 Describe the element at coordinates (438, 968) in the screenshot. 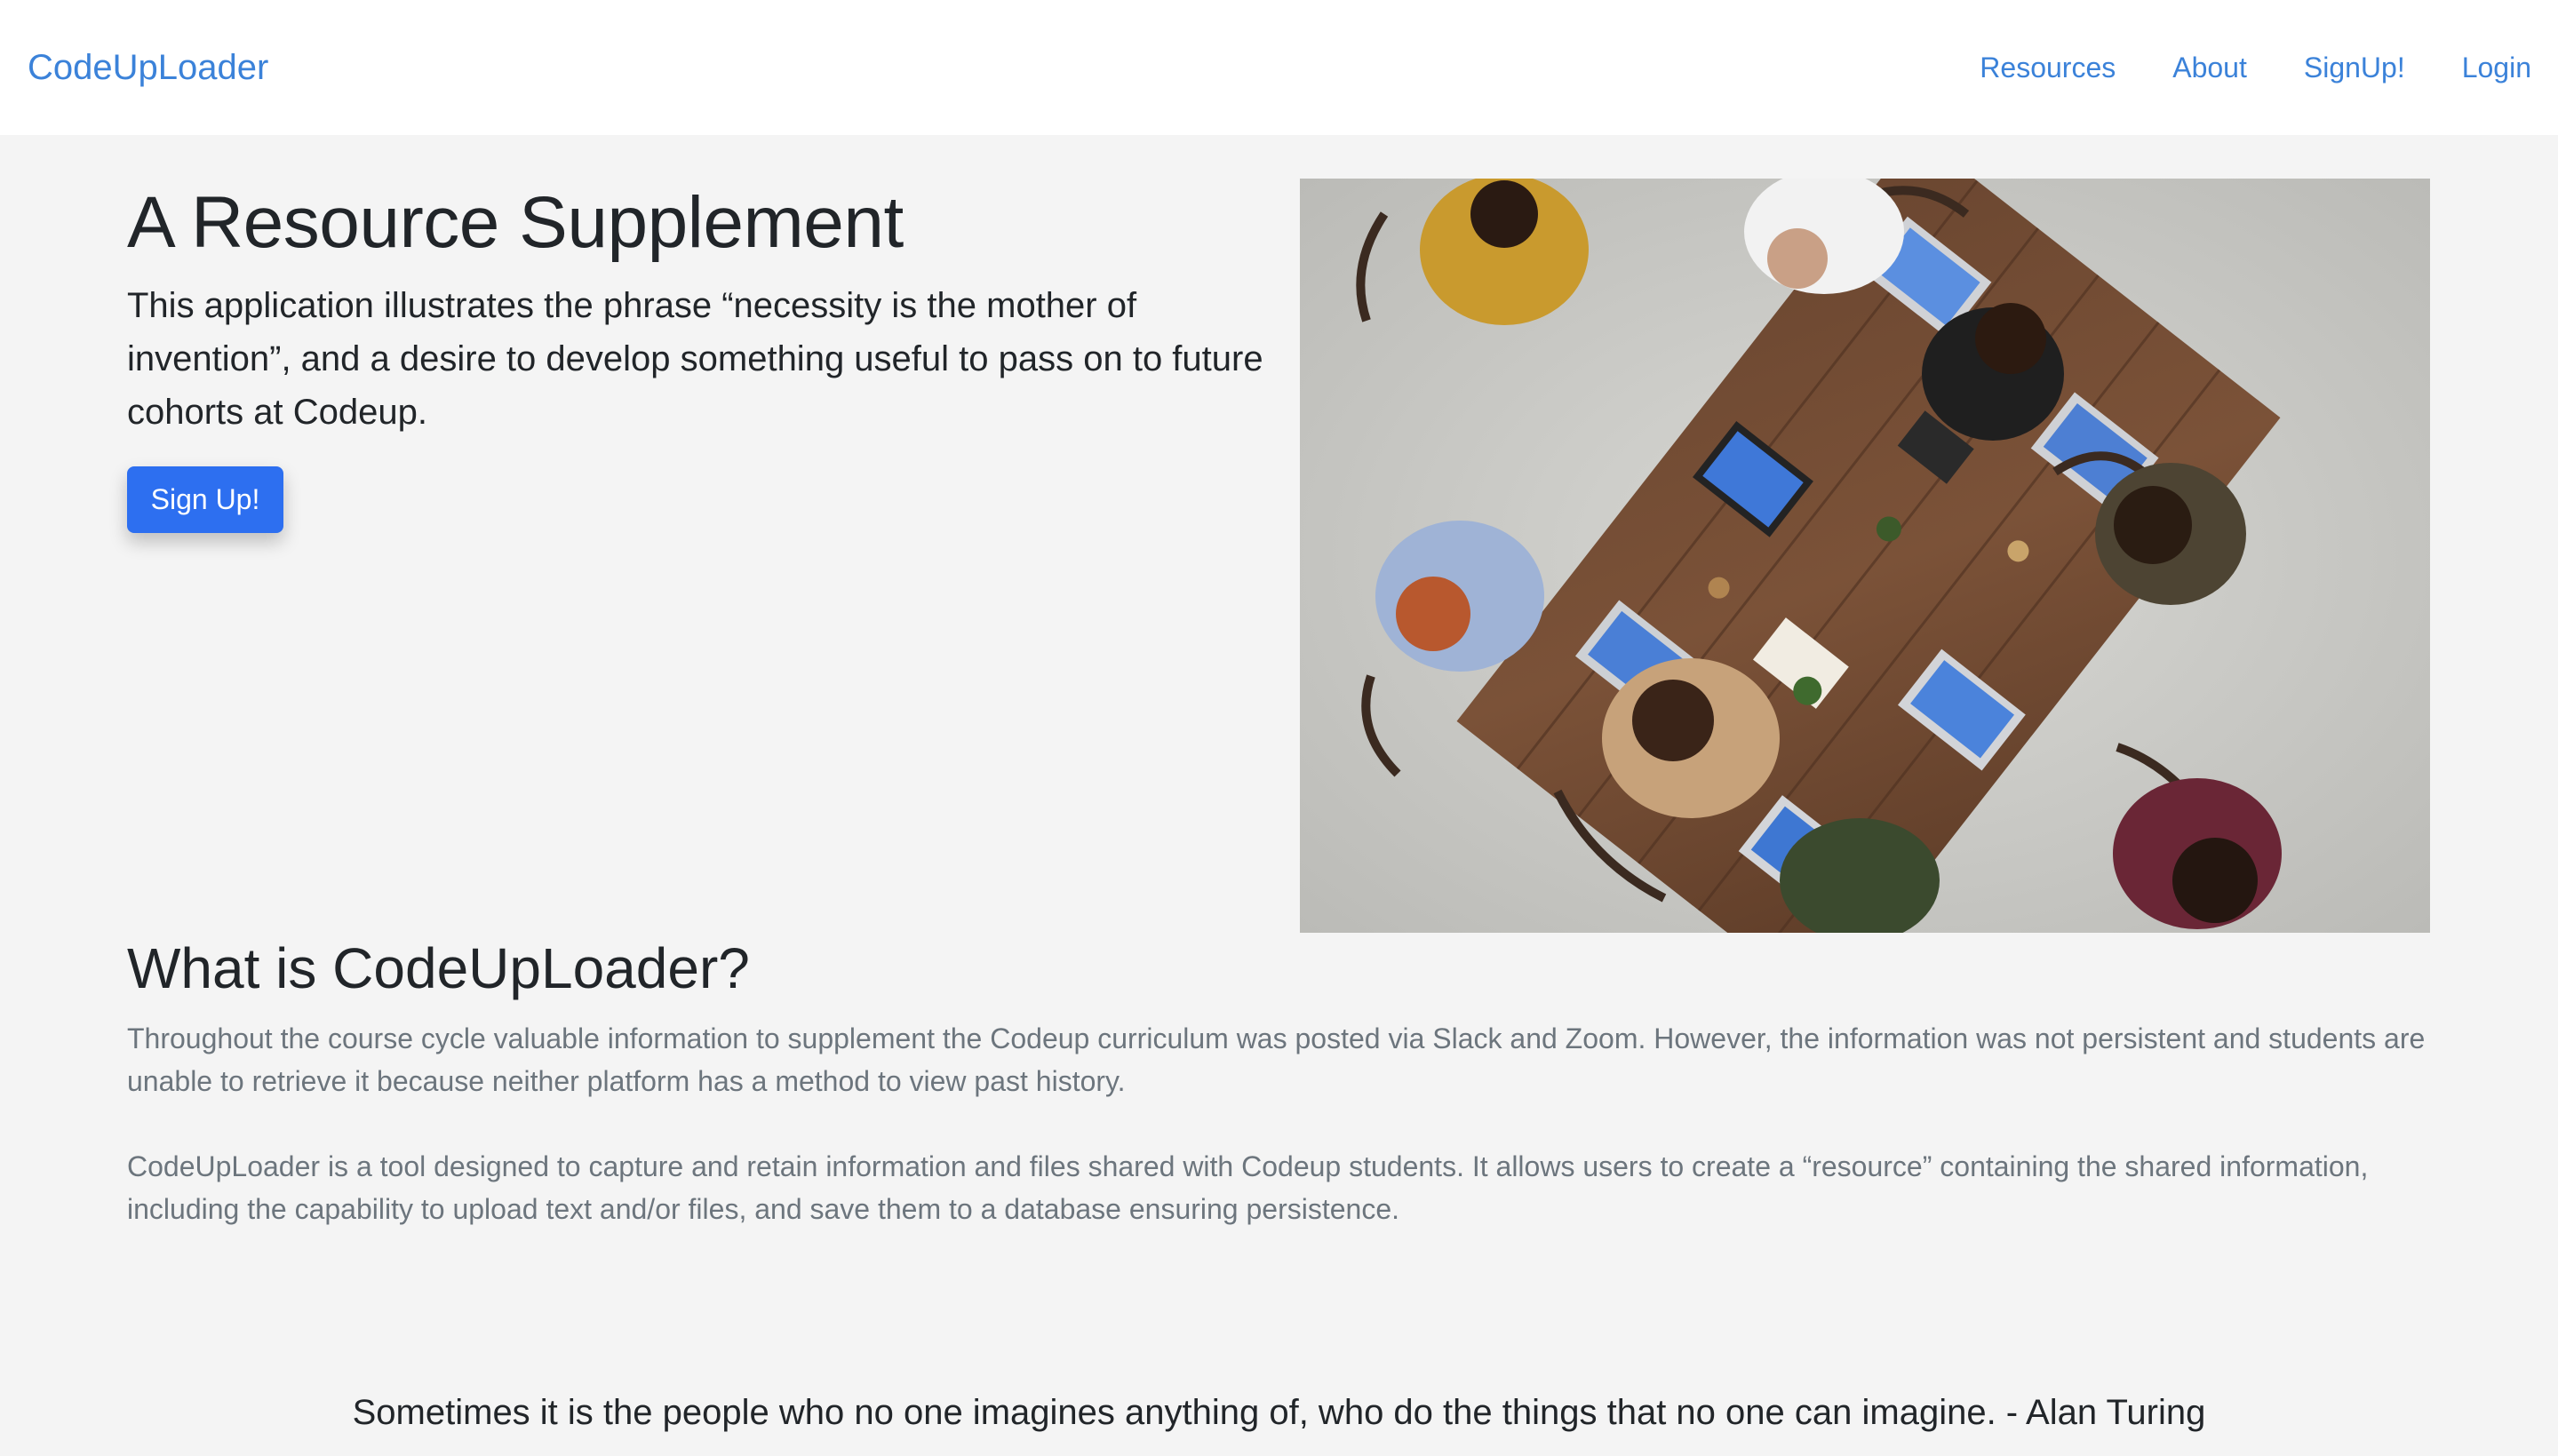

I see `section-title: What is CodeUpLoader?` at that location.